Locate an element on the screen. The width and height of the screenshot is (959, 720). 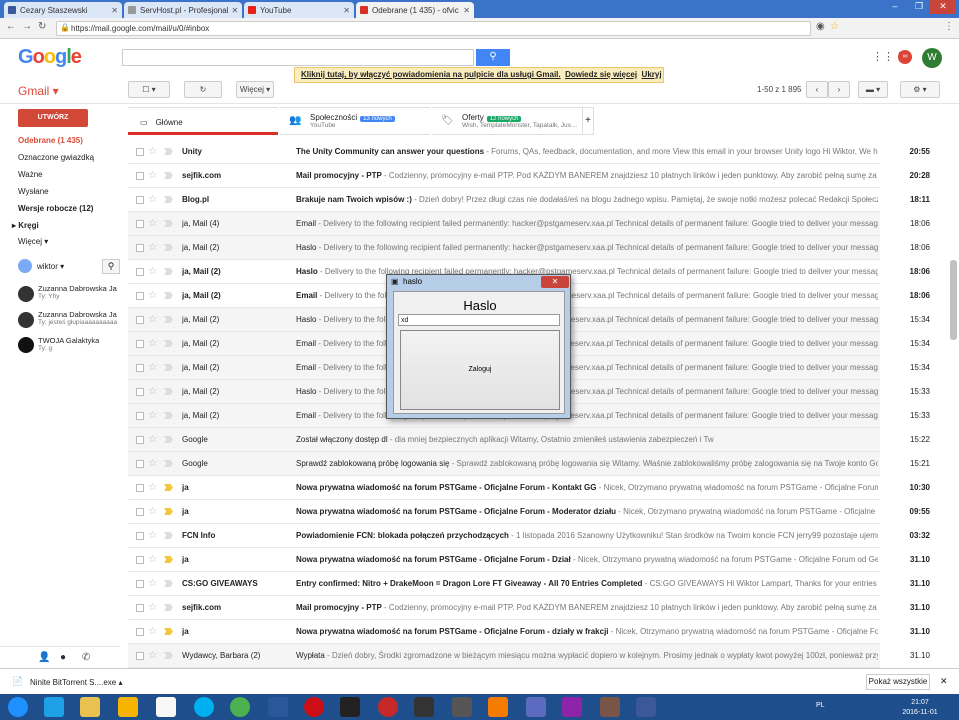
input-tools-button: ▬ ▾ is located at coordinates (873, 89).